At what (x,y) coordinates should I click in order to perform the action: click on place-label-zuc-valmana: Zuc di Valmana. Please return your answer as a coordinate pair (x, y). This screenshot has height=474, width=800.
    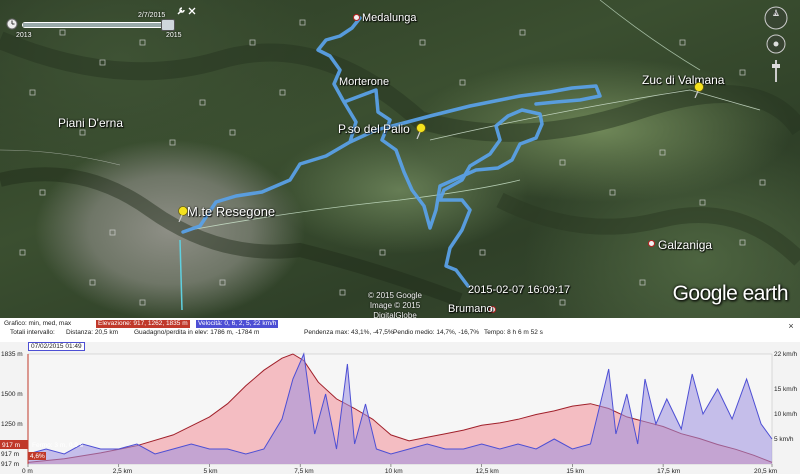
    Looking at the image, I should click on (683, 80).